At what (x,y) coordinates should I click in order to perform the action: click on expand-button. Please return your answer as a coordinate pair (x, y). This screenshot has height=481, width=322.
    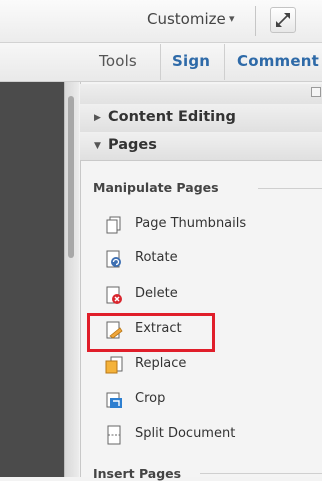
    Looking at the image, I should click on (283, 20).